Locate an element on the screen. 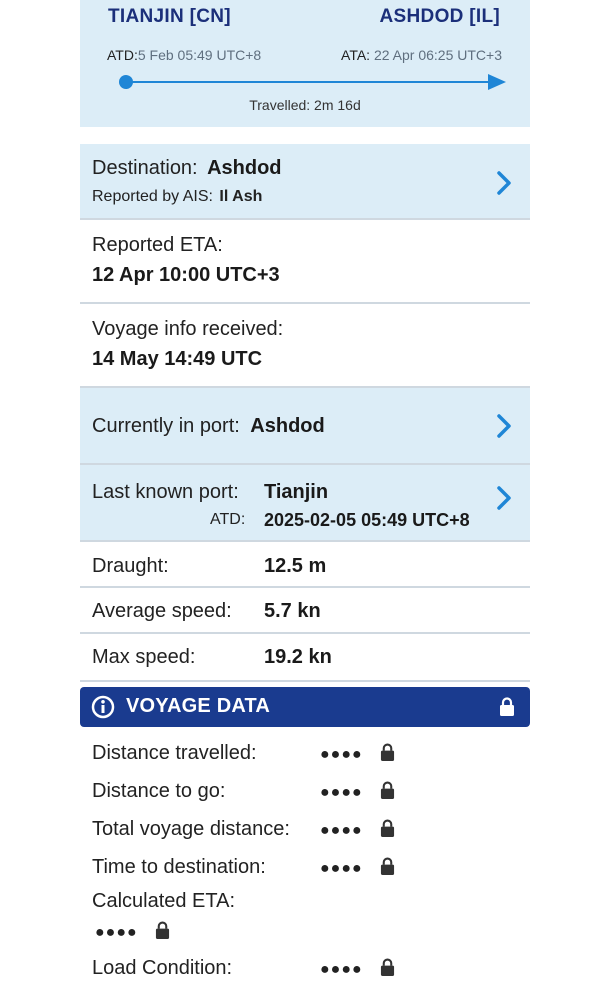 The image size is (610, 997). last-port-atd-value: 2025-02-05 05:49 UTC+8 is located at coordinates (367, 520).